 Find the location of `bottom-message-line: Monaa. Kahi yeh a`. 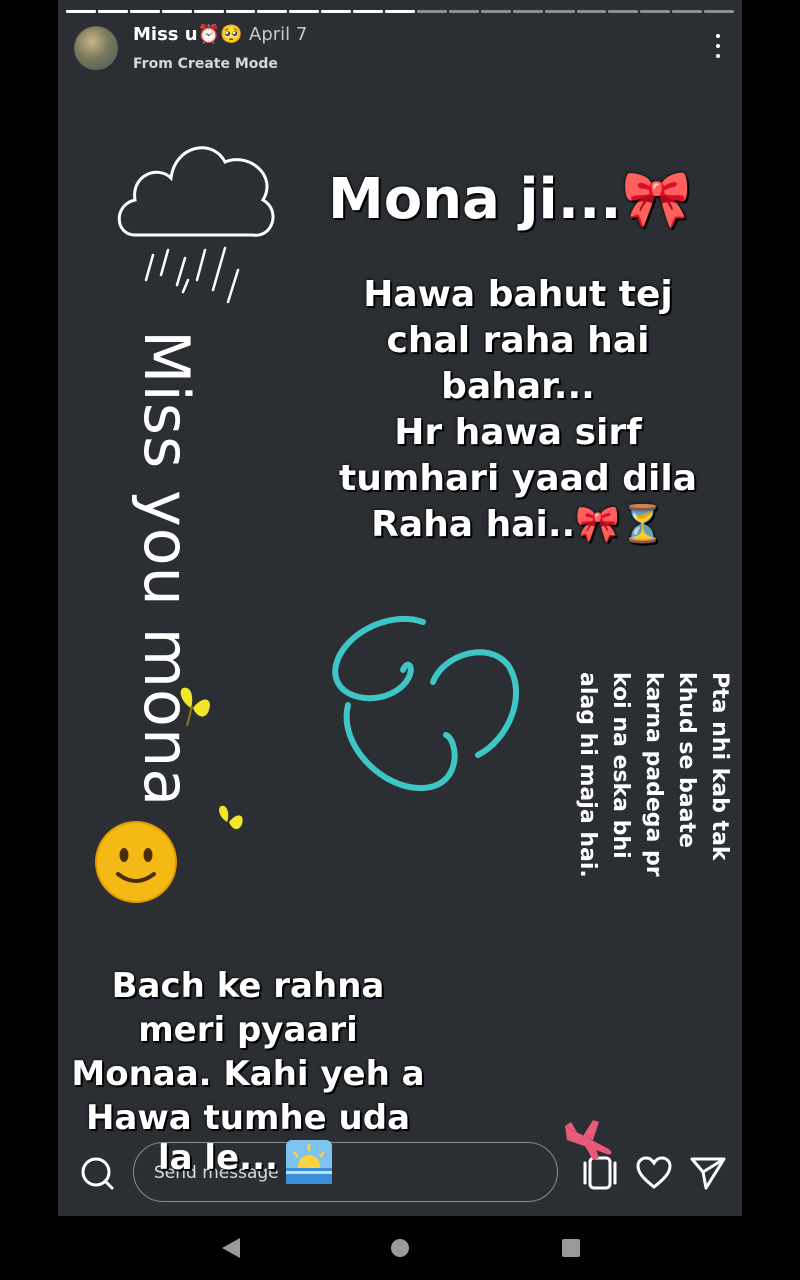

bottom-message-line: Monaa. Kahi yeh a is located at coordinates (248, 1074).